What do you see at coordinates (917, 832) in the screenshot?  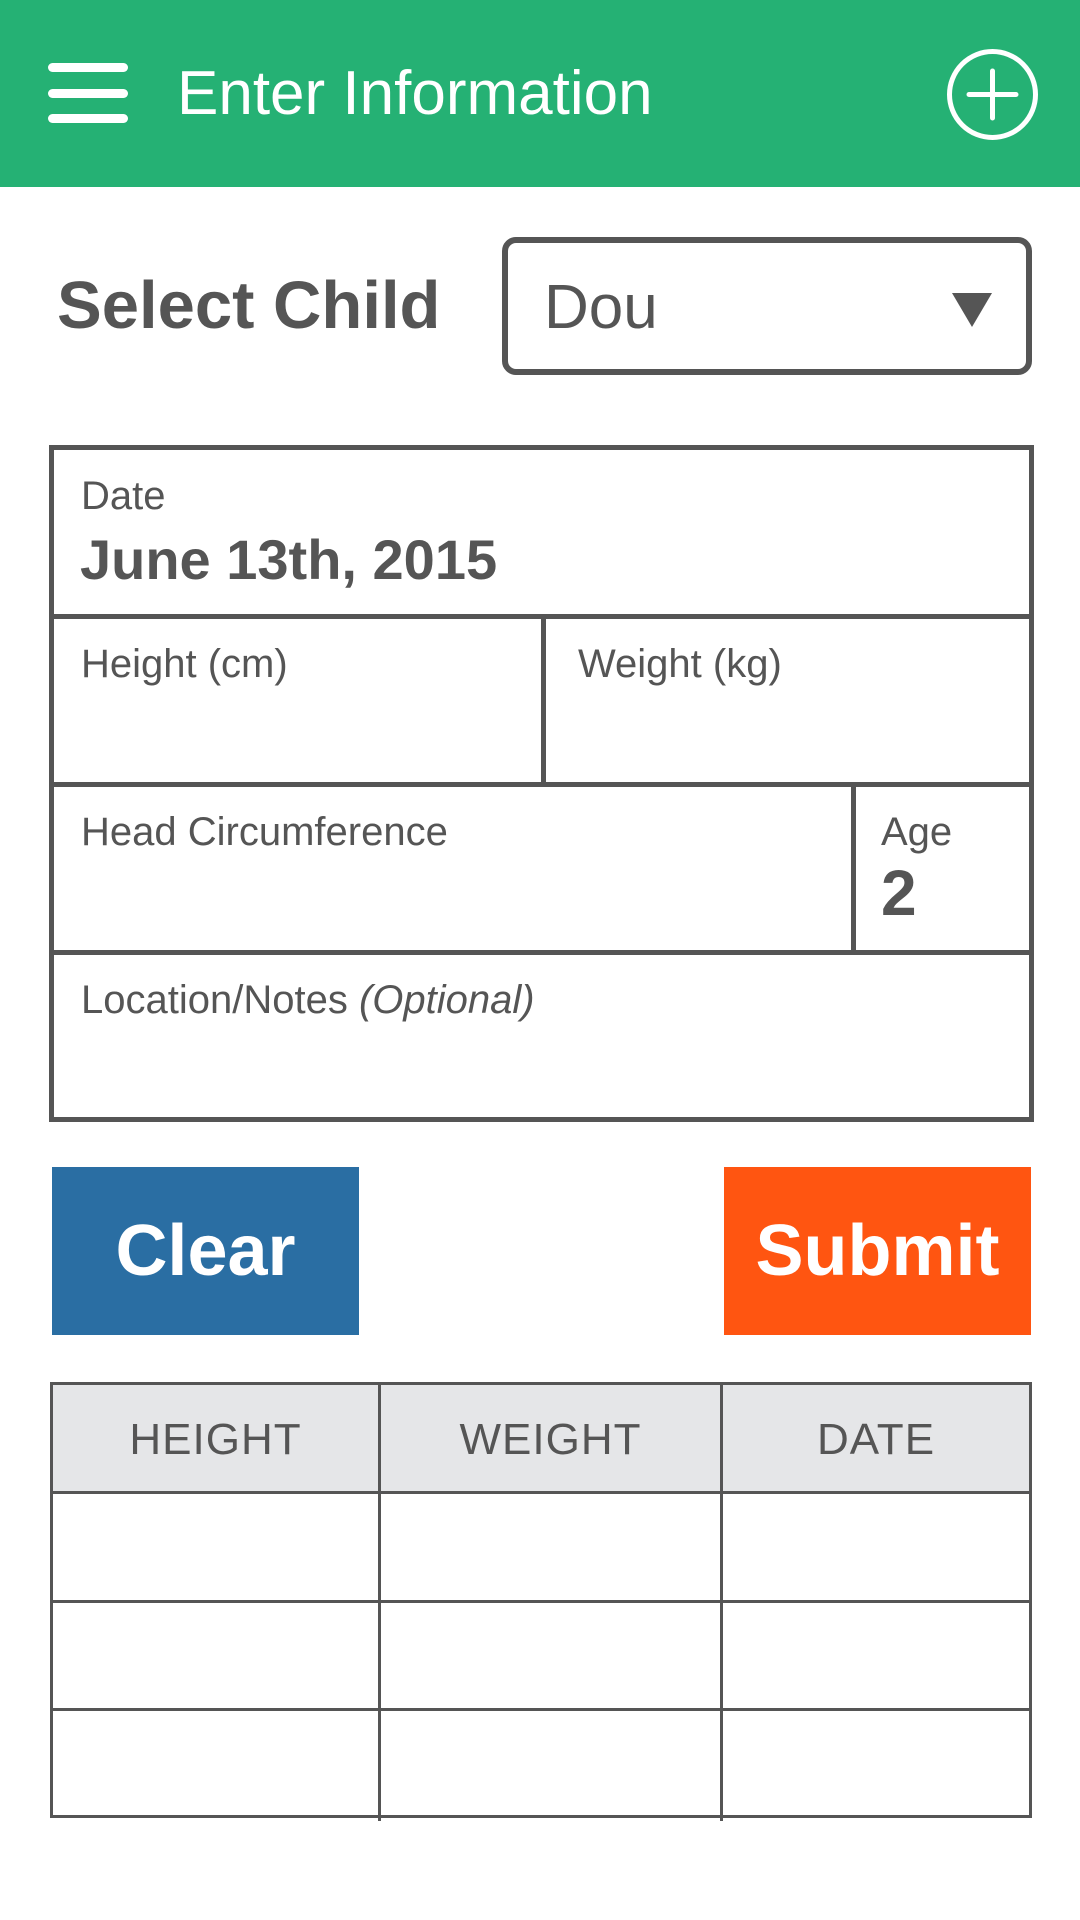 I see `age-label: Age` at bounding box center [917, 832].